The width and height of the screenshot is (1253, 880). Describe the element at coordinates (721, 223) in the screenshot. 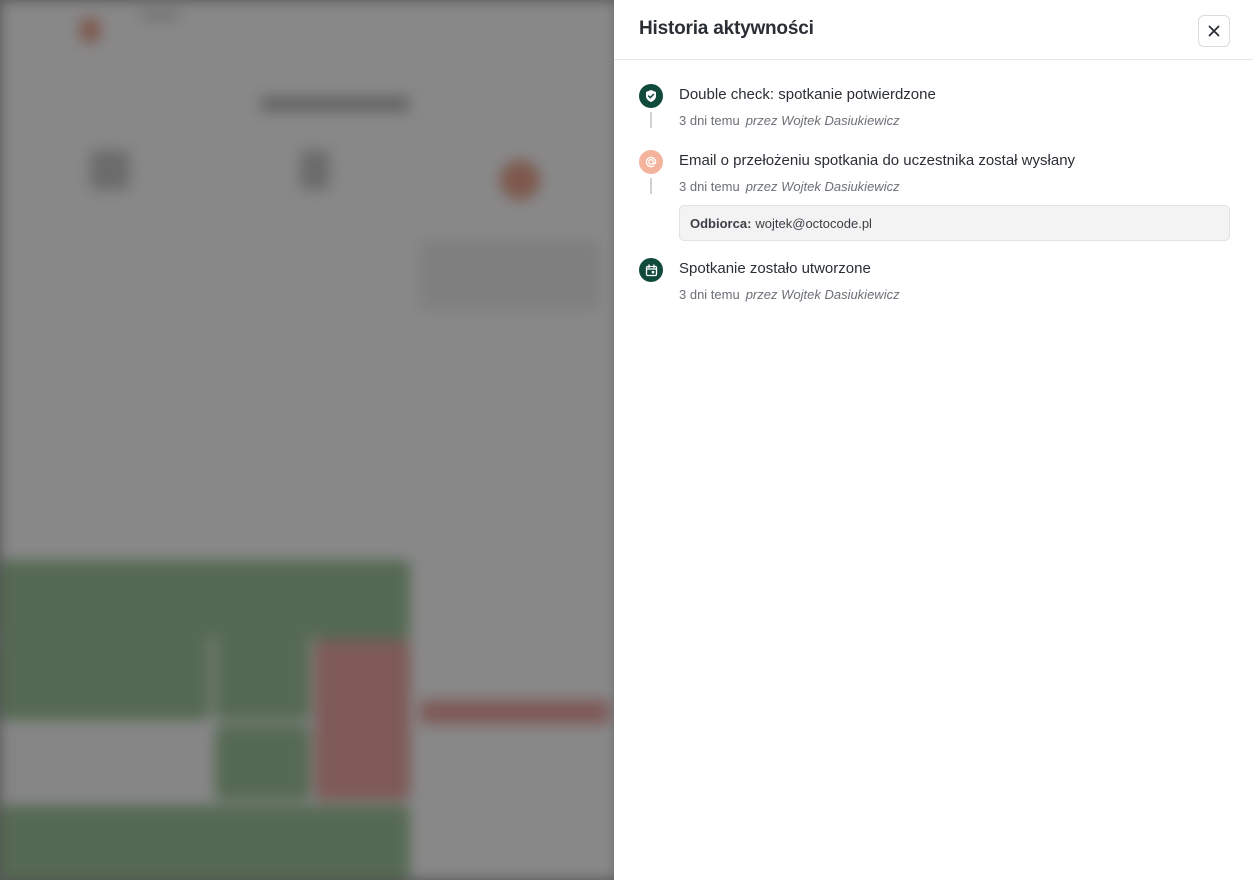

I see `detail-label: Odbiorca:` at that location.